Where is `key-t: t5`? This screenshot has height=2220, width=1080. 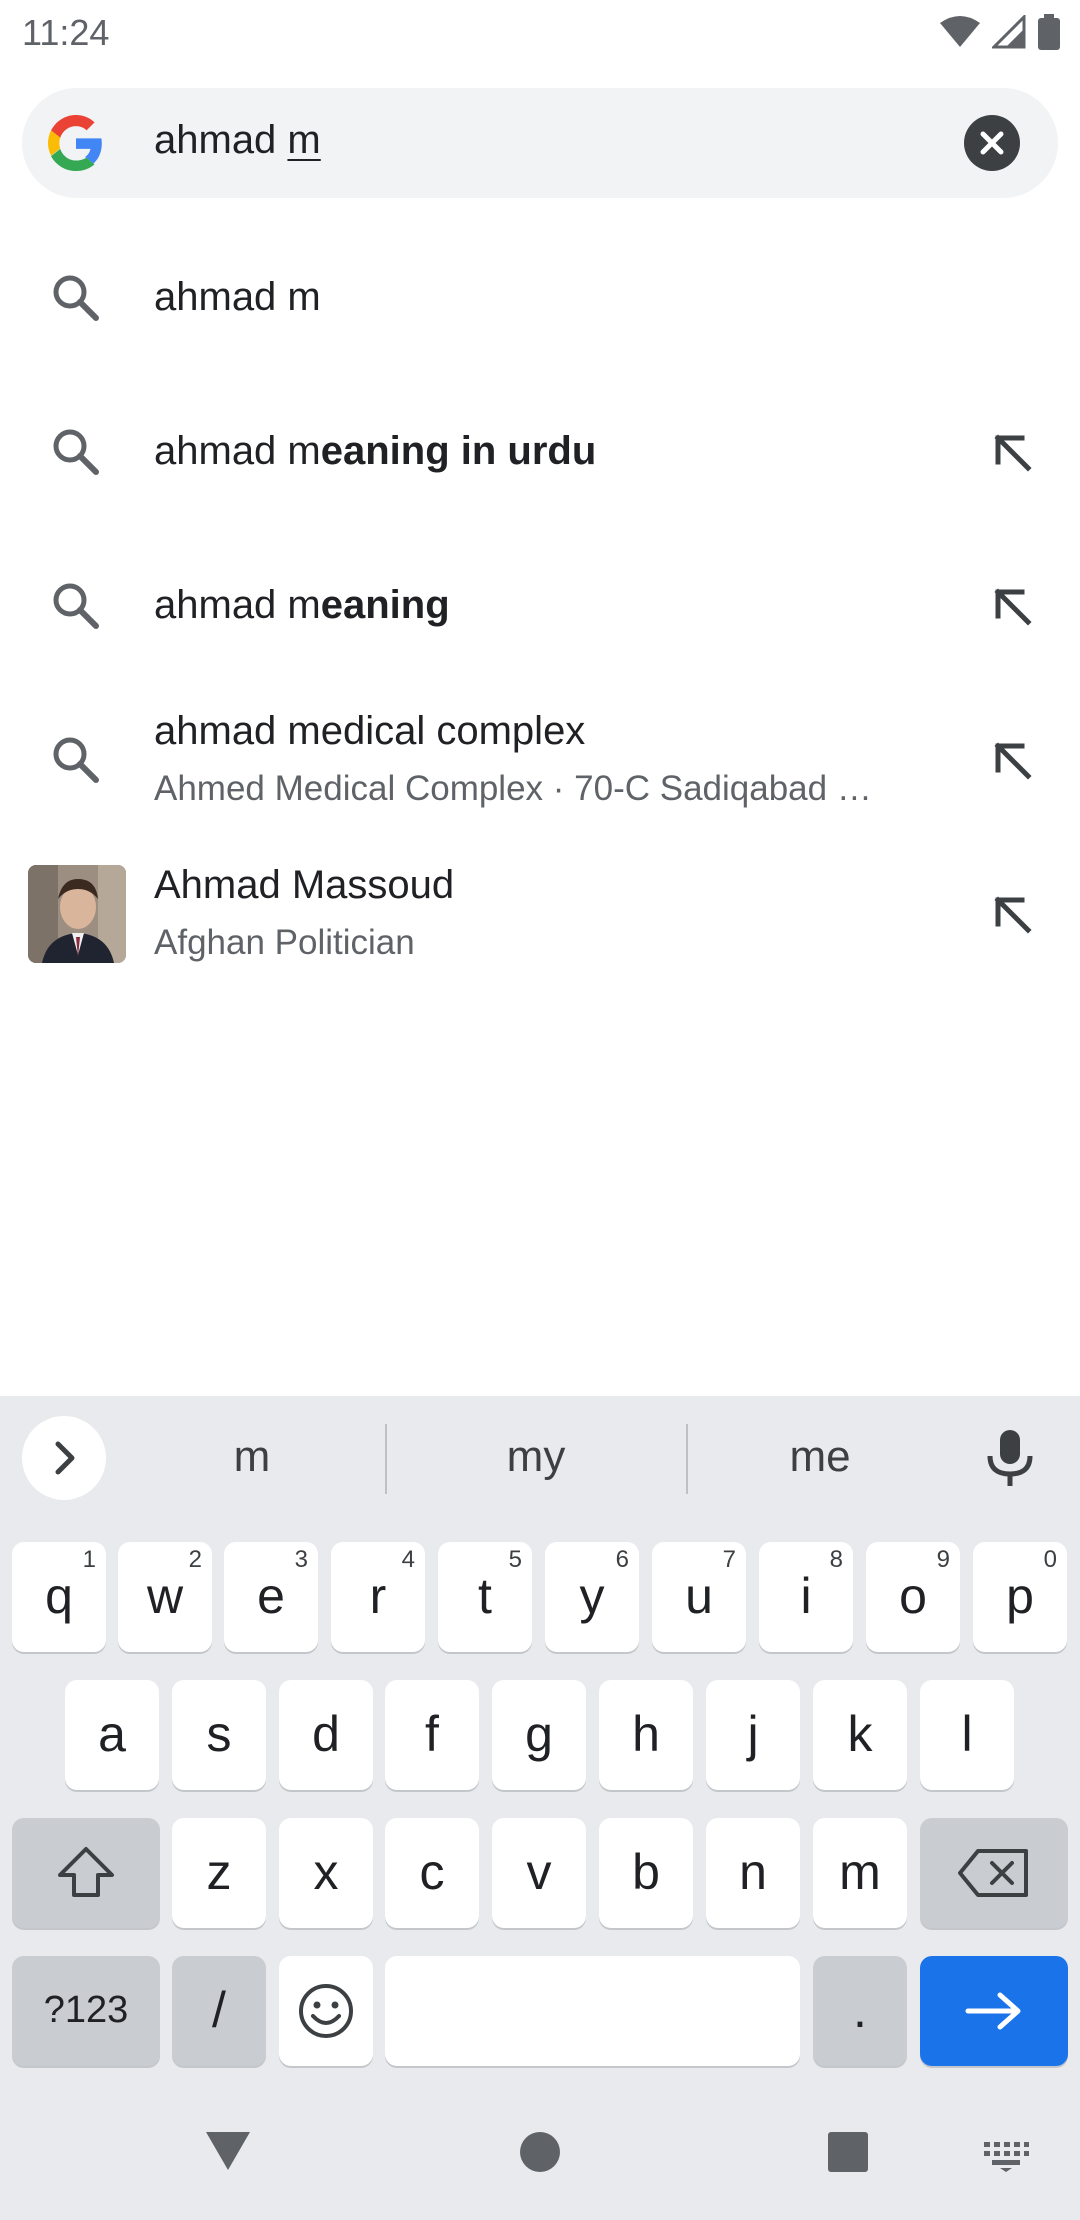
key-t: t5 is located at coordinates (485, 1597).